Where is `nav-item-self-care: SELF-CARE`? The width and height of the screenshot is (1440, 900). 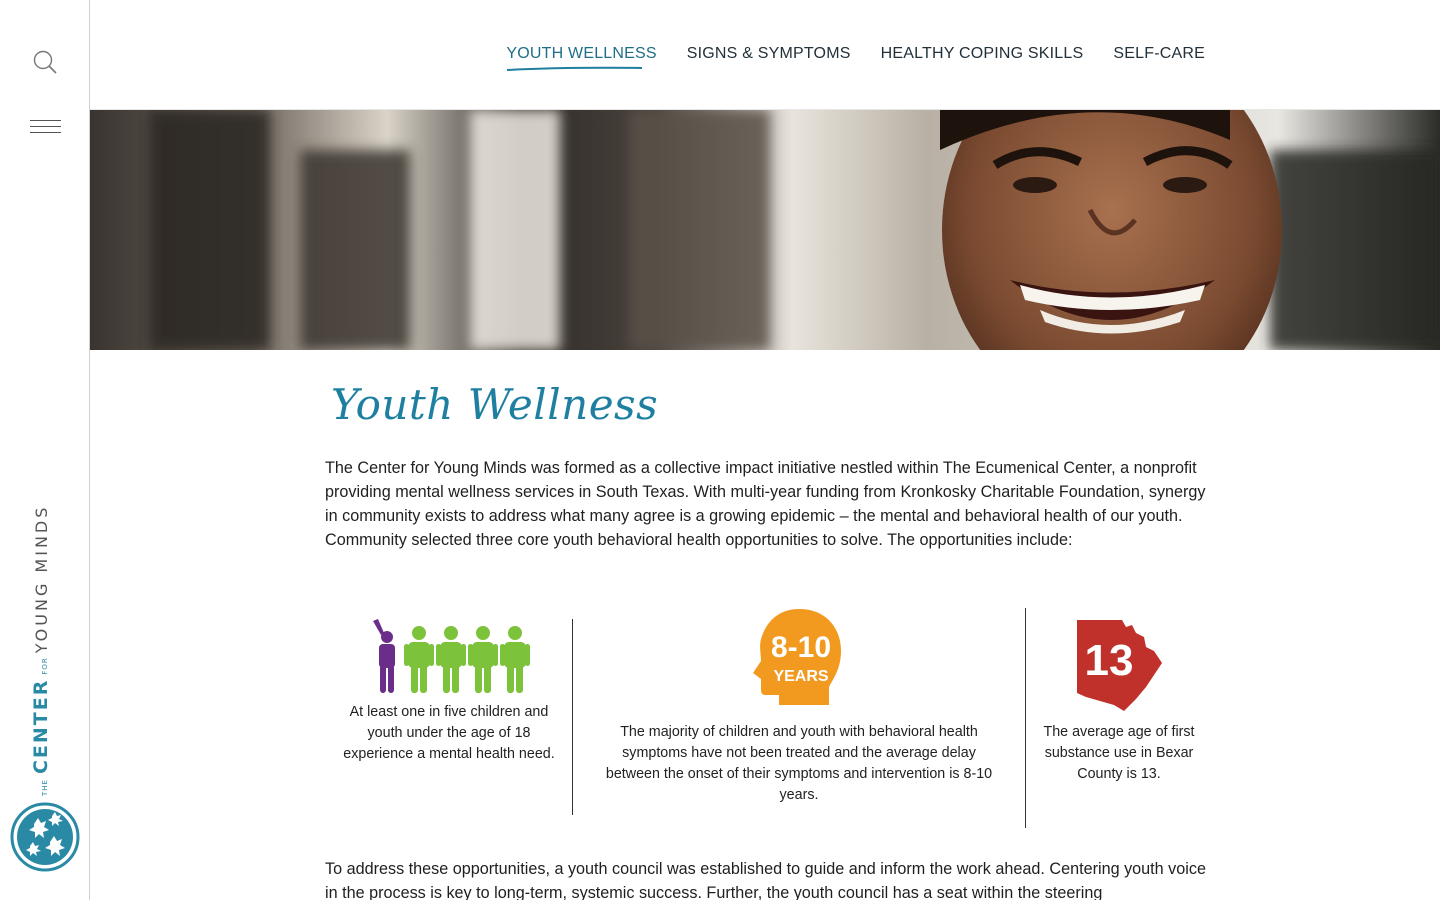
nav-item-self-care: SELF-CARE is located at coordinates (1159, 56).